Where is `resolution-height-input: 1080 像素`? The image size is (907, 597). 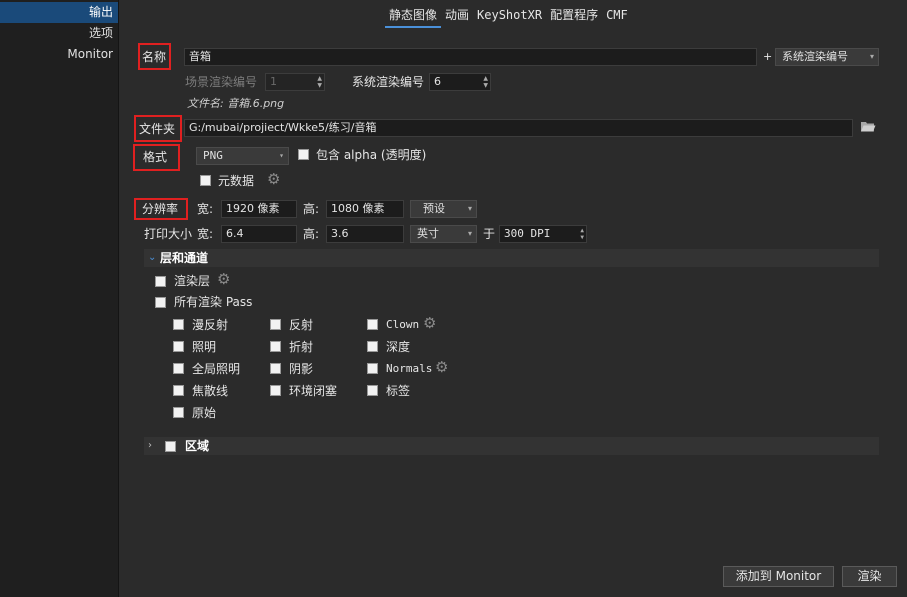
resolution-height-input: 1080 像素 is located at coordinates (365, 209).